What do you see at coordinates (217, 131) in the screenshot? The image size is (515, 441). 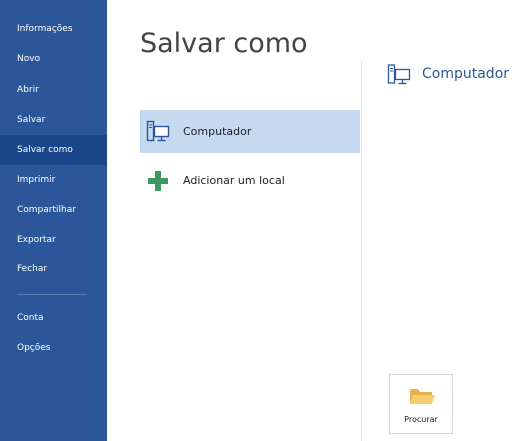 I see `place-computer-label: Computador` at bounding box center [217, 131].